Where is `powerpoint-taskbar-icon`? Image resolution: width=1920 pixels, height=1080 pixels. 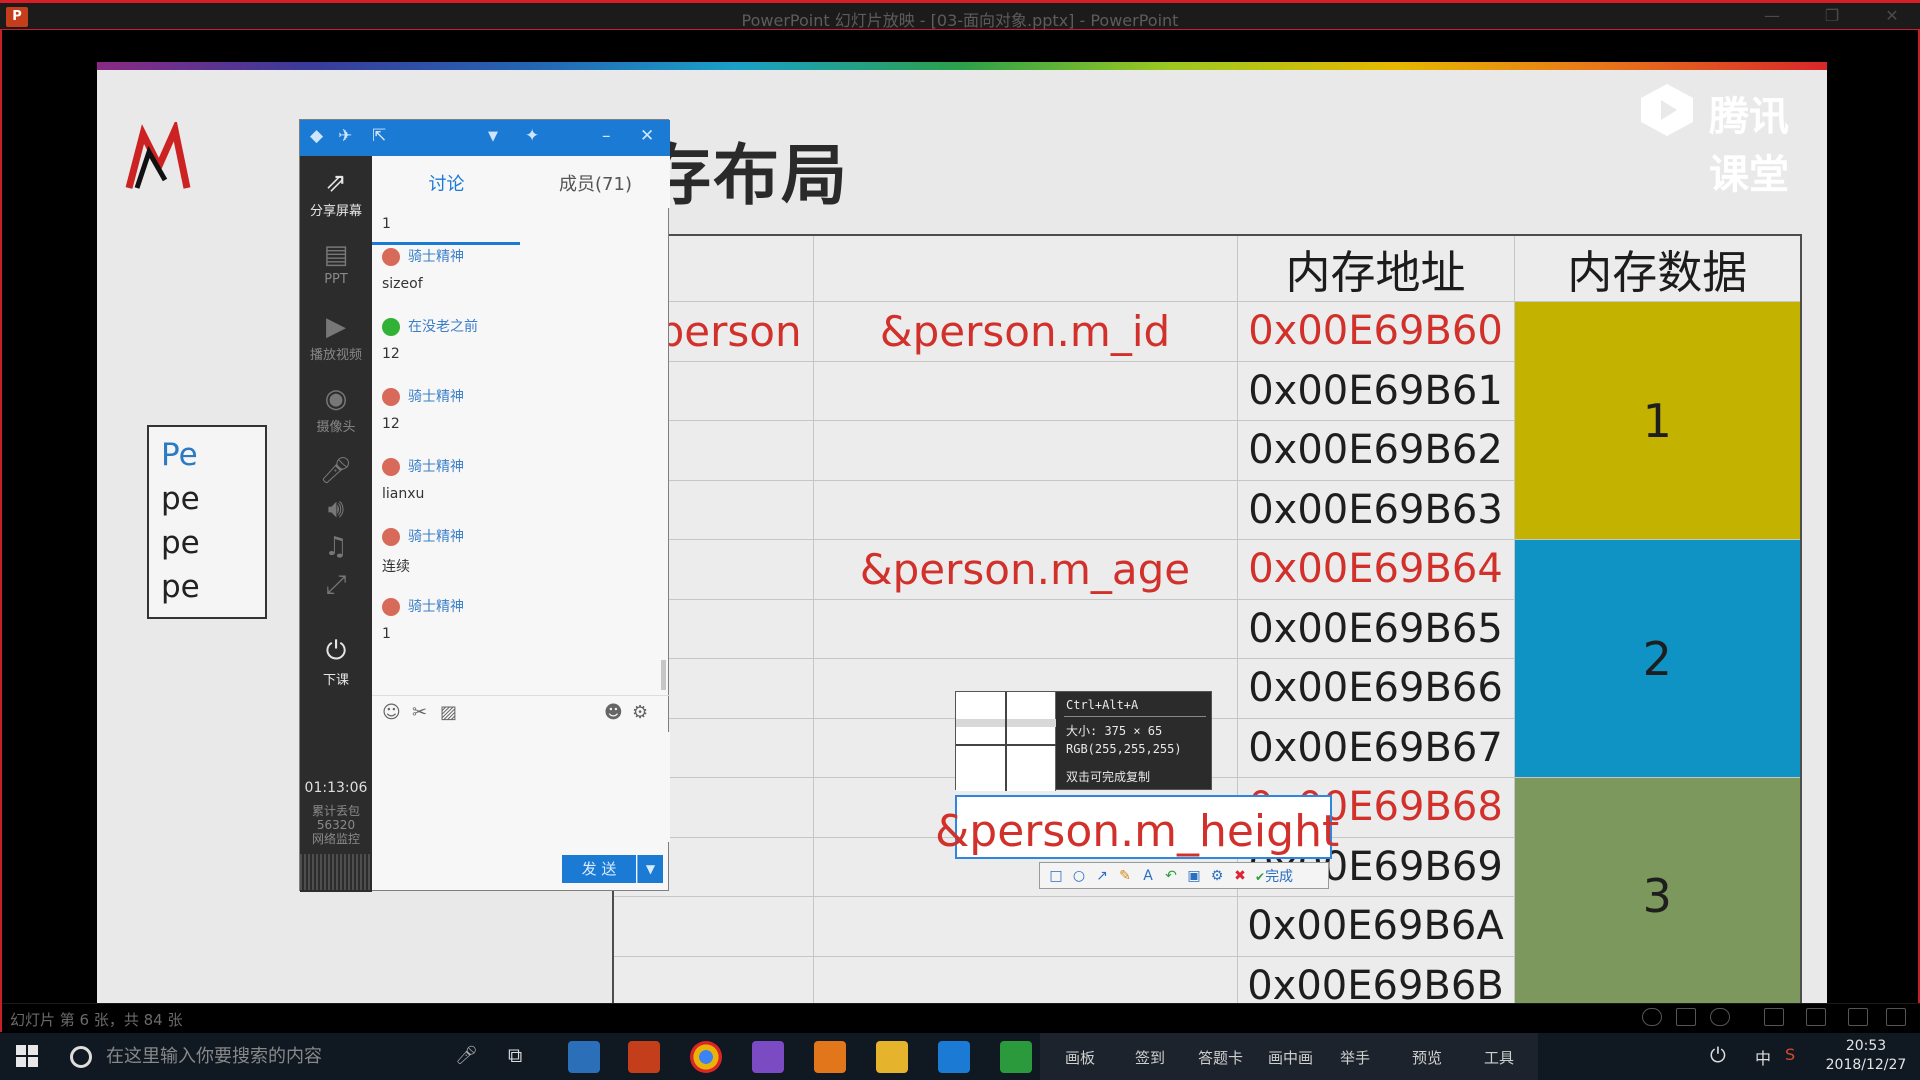
powerpoint-taskbar-icon is located at coordinates (644, 1057).